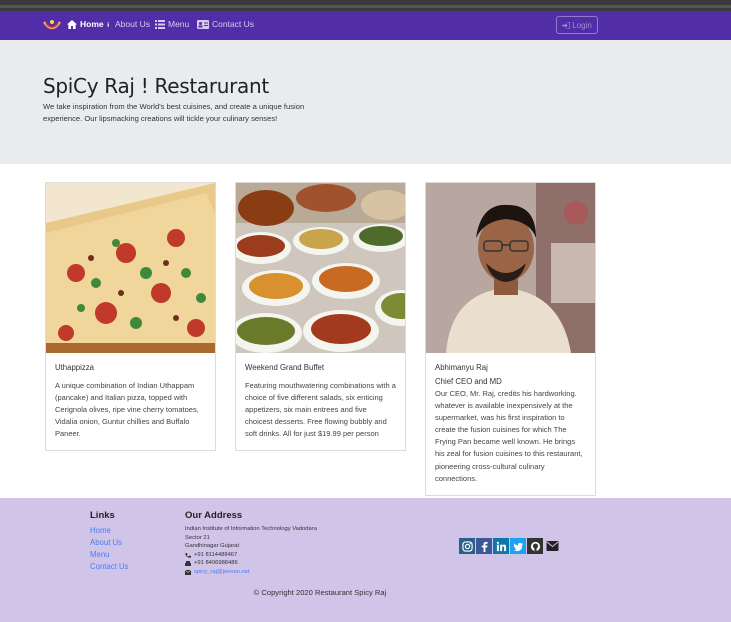 The height and width of the screenshot is (622, 731). I want to click on nav-menu-label: Menu, so click(179, 24).